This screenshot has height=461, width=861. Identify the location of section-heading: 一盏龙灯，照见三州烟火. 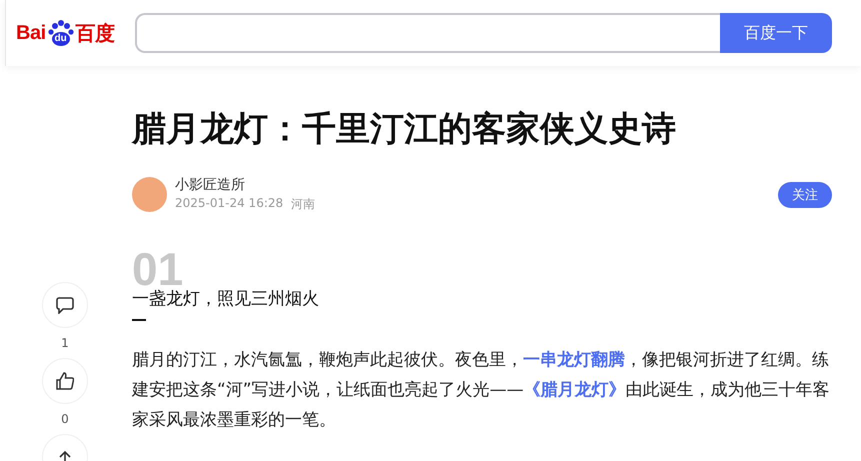
(226, 299).